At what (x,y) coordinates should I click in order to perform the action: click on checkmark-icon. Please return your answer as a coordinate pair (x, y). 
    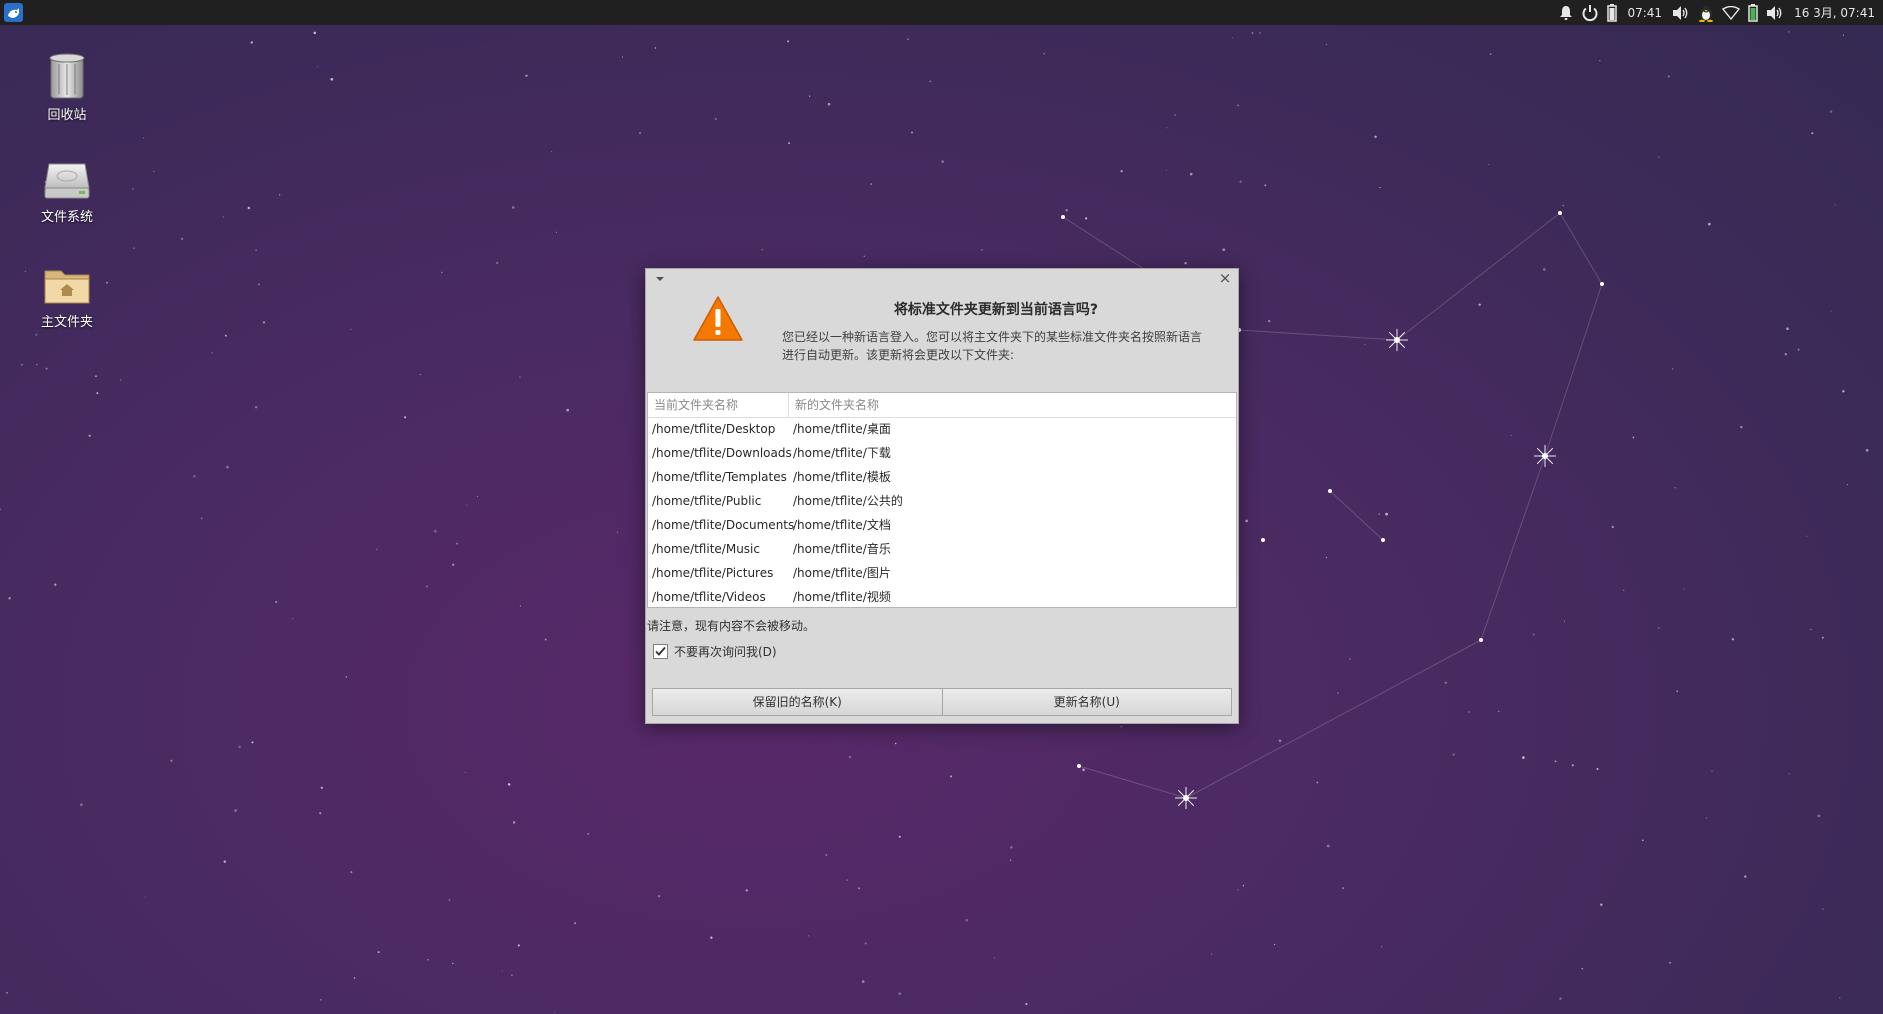
    Looking at the image, I should click on (660, 651).